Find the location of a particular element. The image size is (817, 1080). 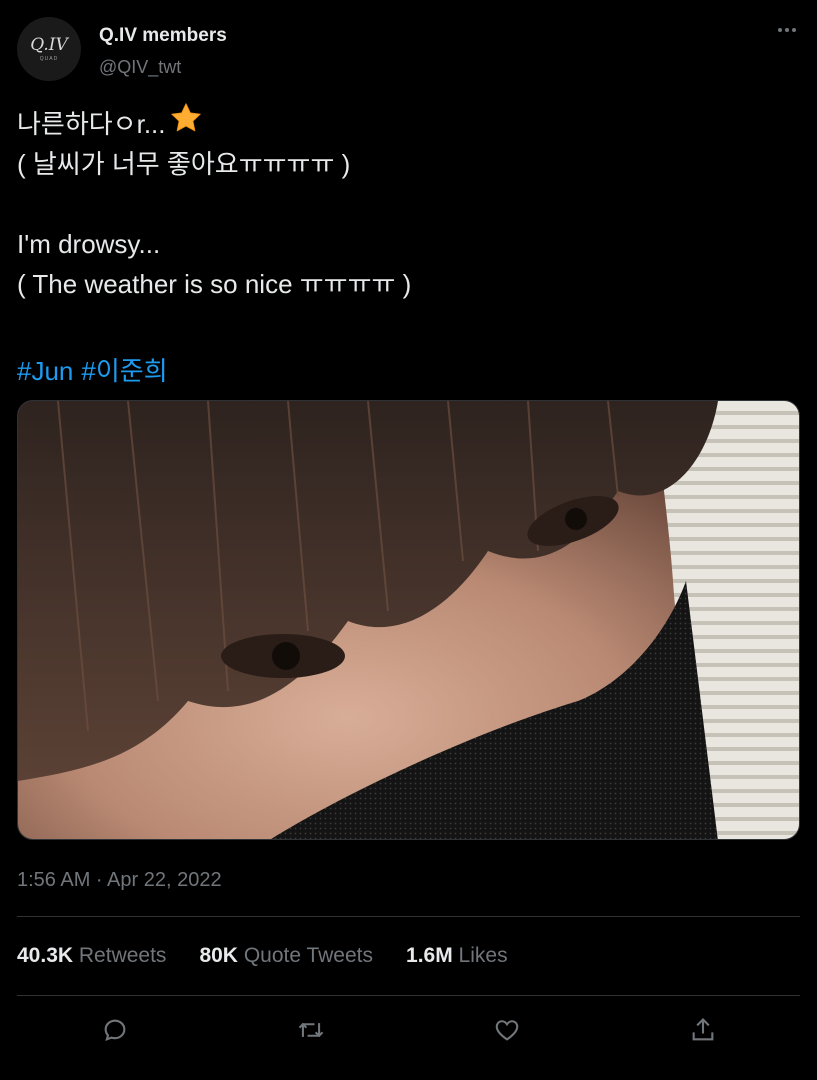

avatar: Q.IV QUAD is located at coordinates (49, 49).